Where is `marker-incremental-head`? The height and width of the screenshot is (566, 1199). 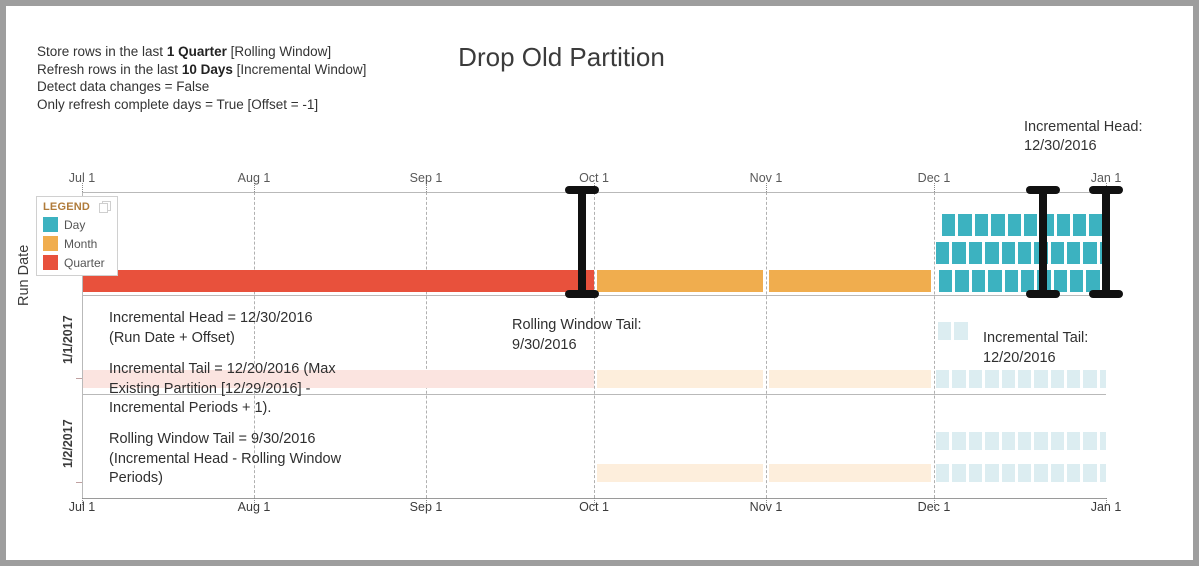 marker-incremental-head is located at coordinates (1106, 242).